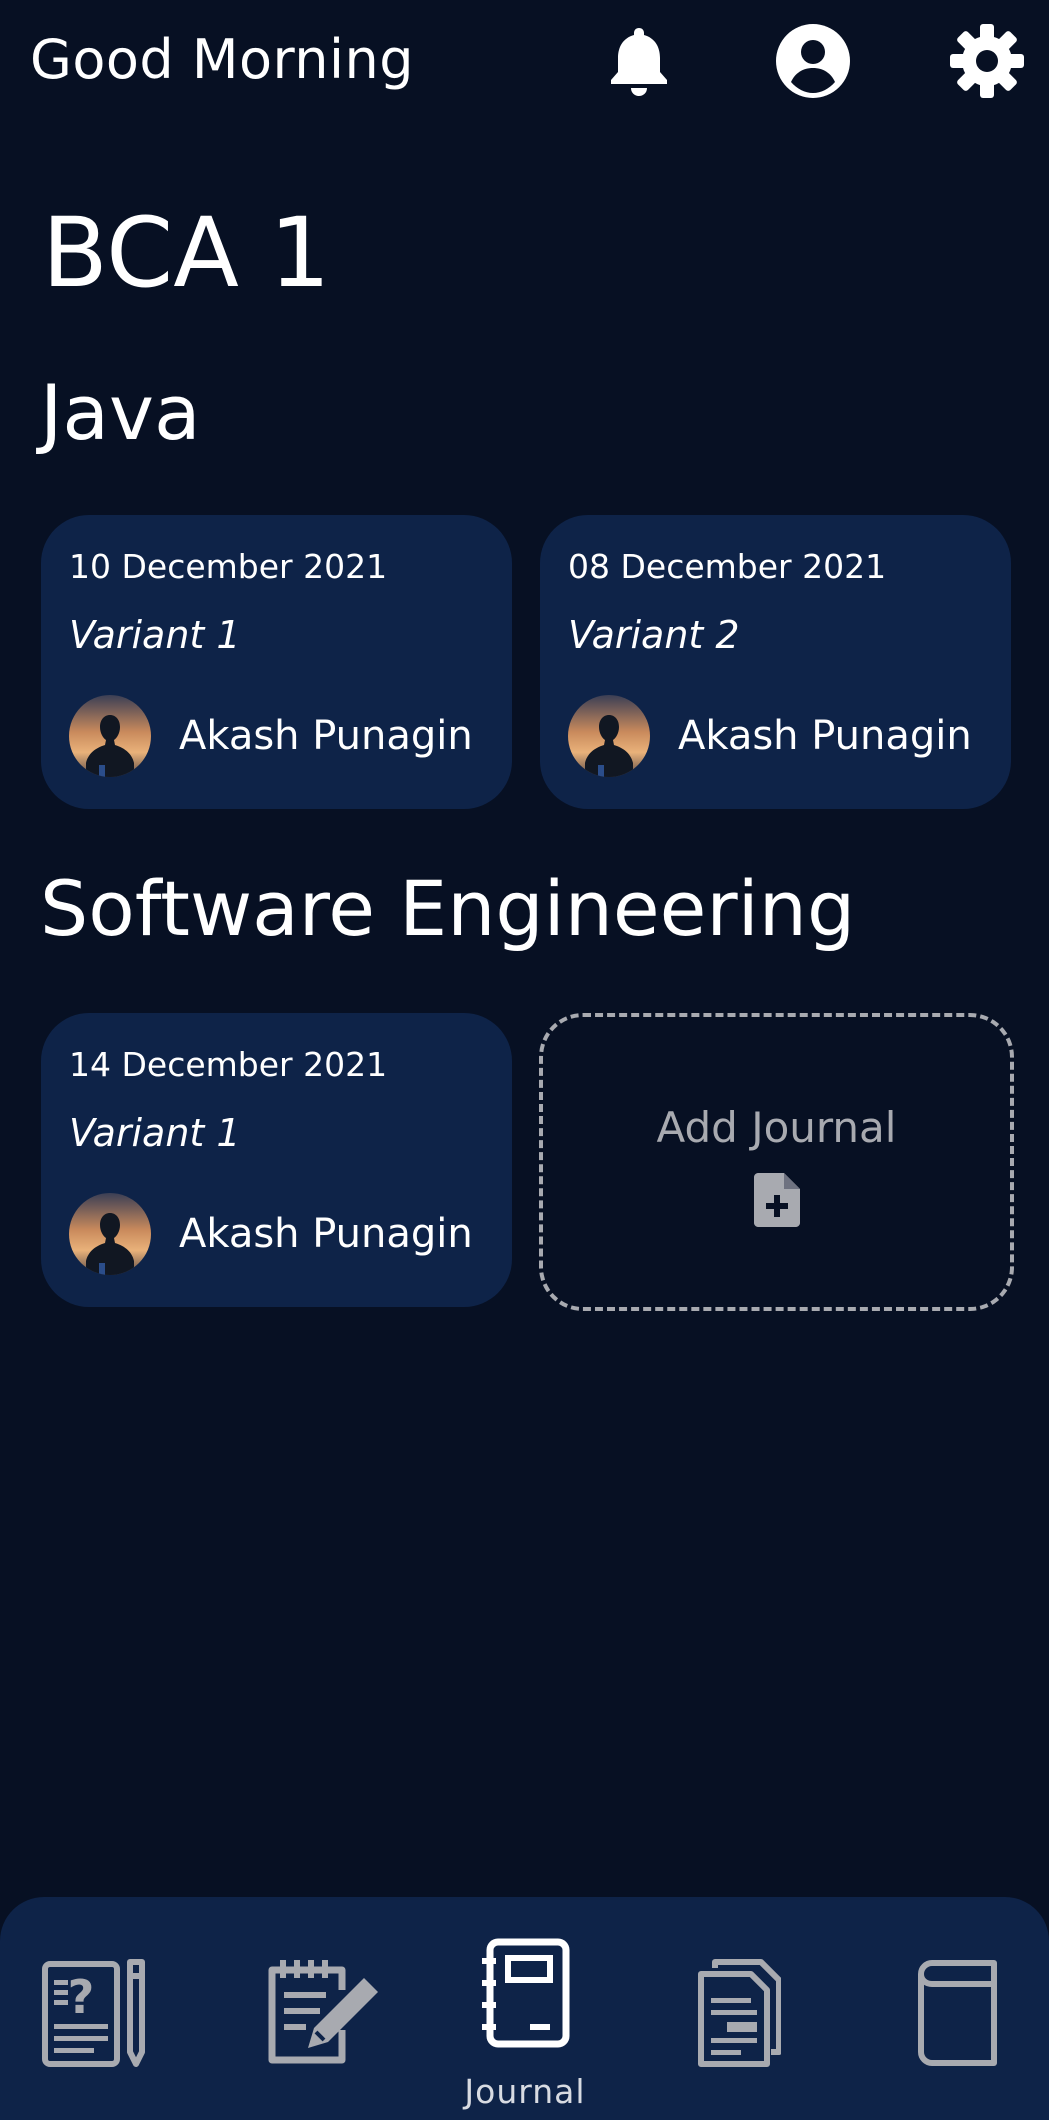 The width and height of the screenshot is (1049, 2120). I want to click on add-journal-label: Add Journal, so click(776, 1127).